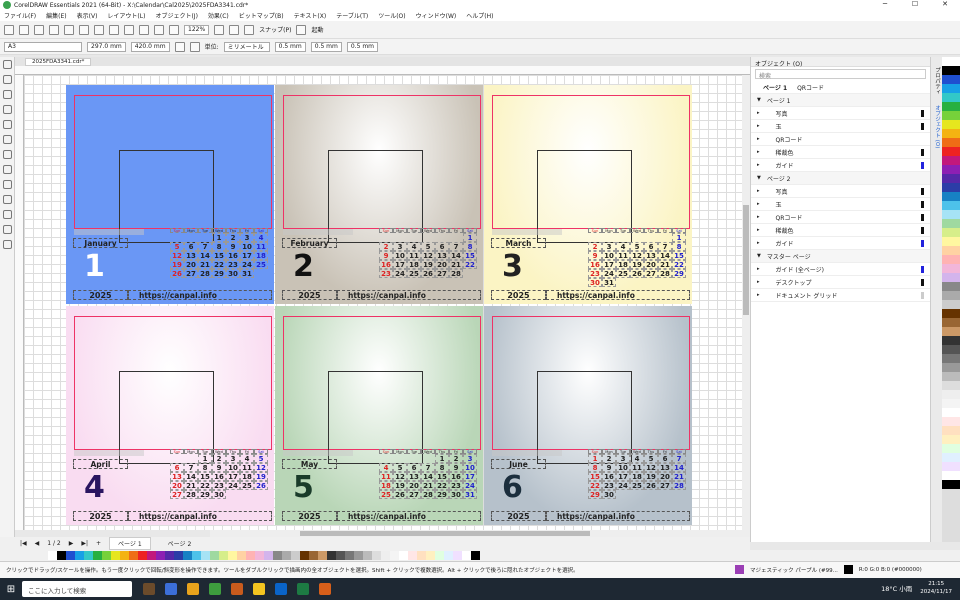  What do you see at coordinates (840, 87) in the screenshot?
I see `current-page-row: ページ 1 QRコード` at bounding box center [840, 87].